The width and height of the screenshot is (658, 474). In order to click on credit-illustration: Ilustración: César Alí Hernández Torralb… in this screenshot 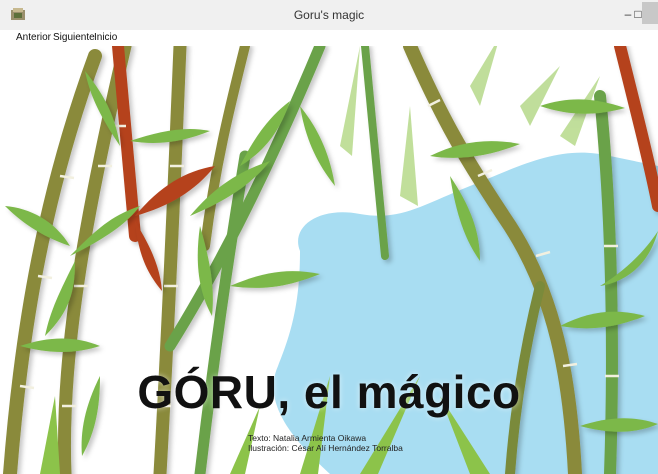, I will do `click(325, 448)`.